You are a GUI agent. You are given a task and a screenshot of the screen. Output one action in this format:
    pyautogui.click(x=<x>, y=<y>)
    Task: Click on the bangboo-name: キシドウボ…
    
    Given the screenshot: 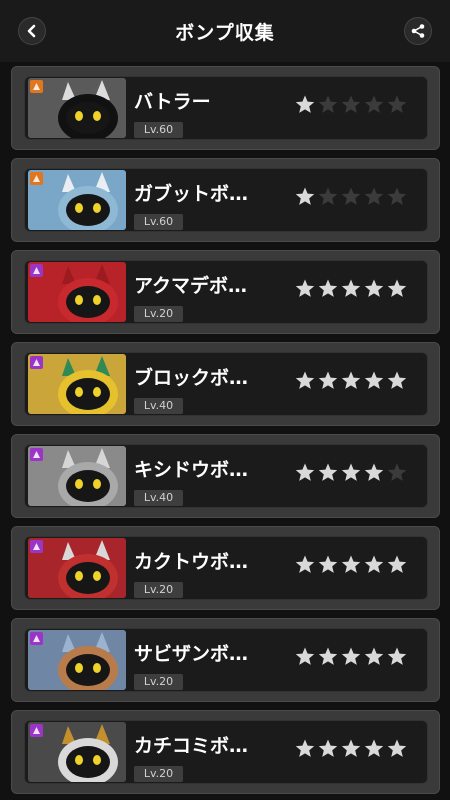 What is the action you would take?
    pyautogui.click(x=191, y=470)
    